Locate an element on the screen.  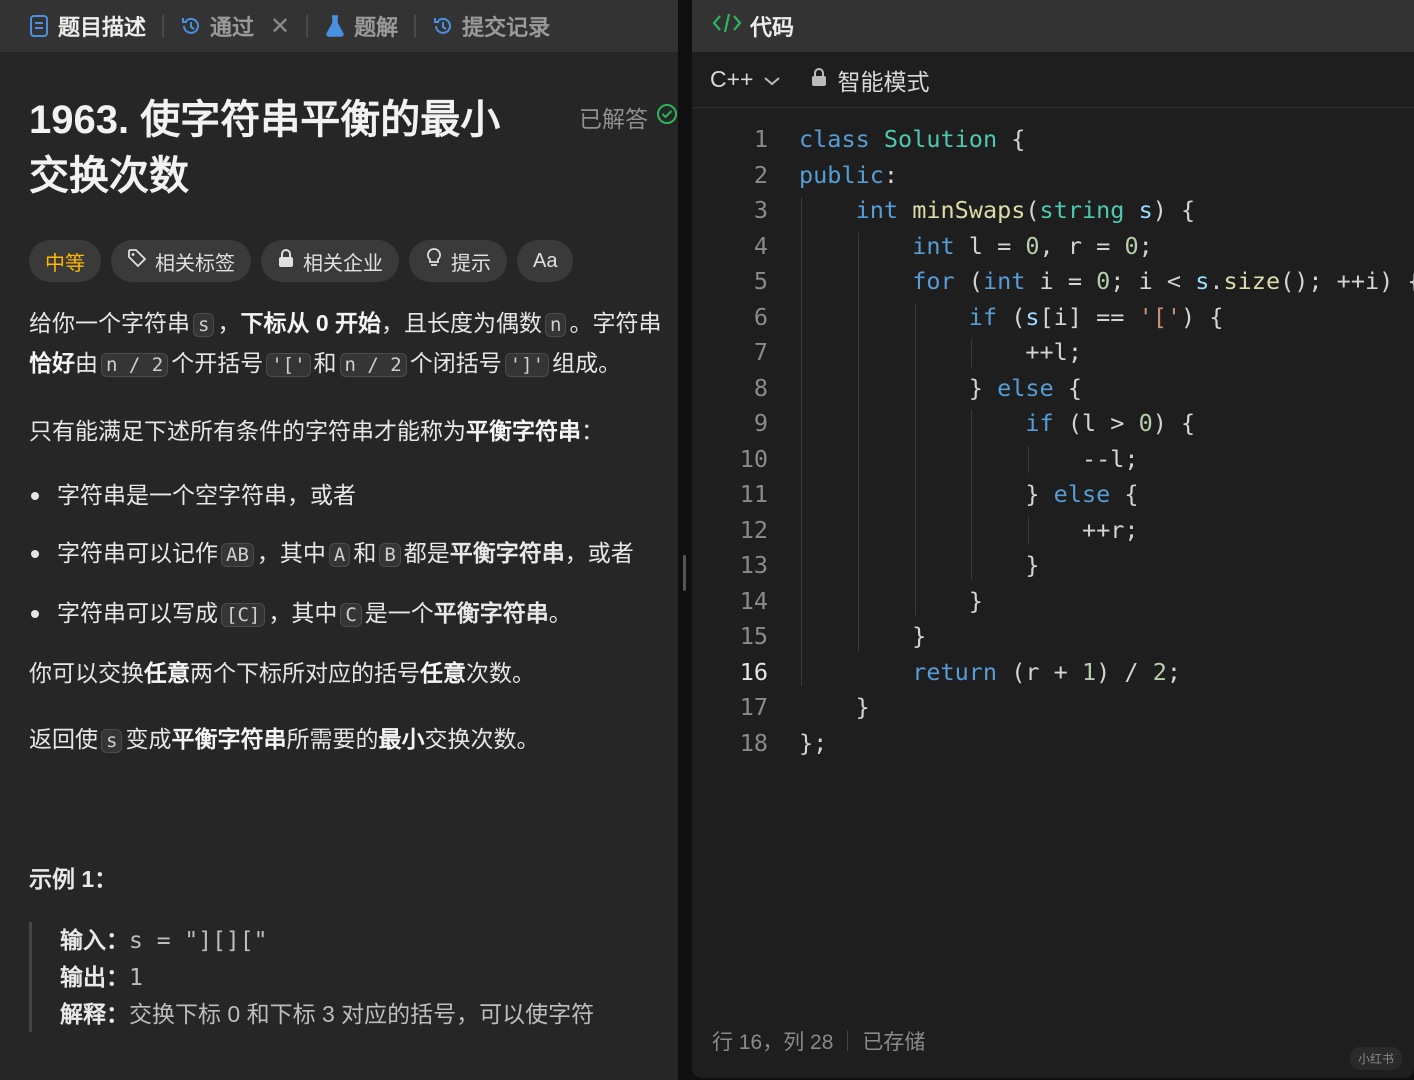
line-number: 12 is located at coordinates (753, 529).